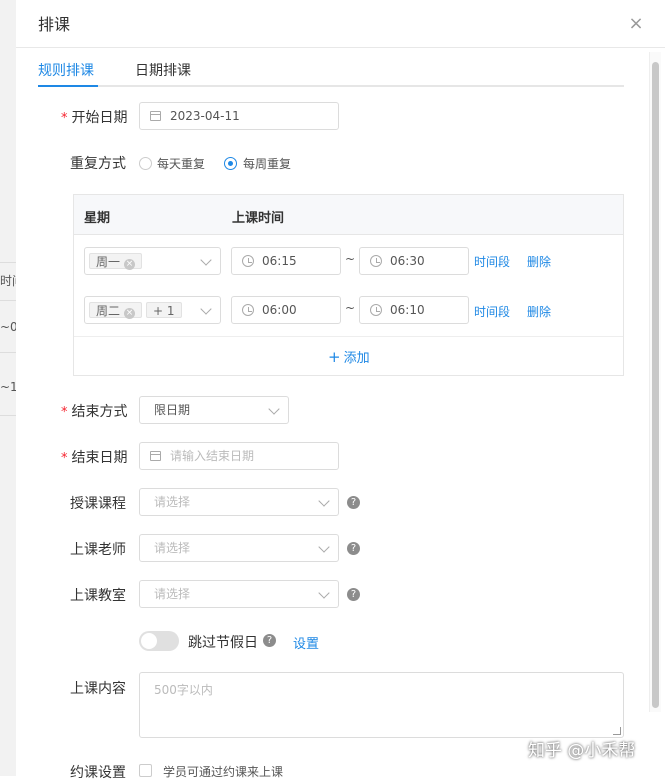 The height and width of the screenshot is (782, 665). I want to click on start-time-input: 06:00, so click(286, 310).